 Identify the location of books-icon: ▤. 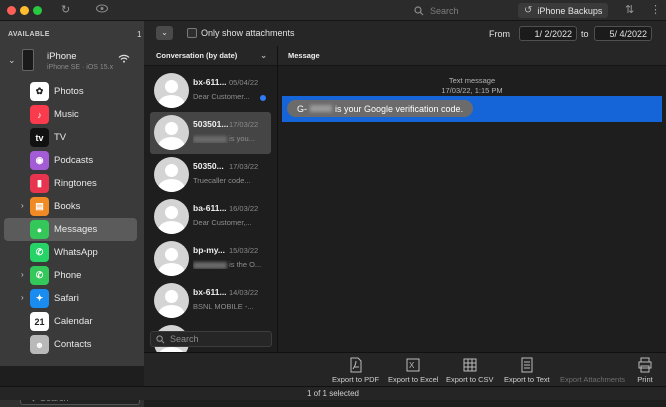
(39, 206).